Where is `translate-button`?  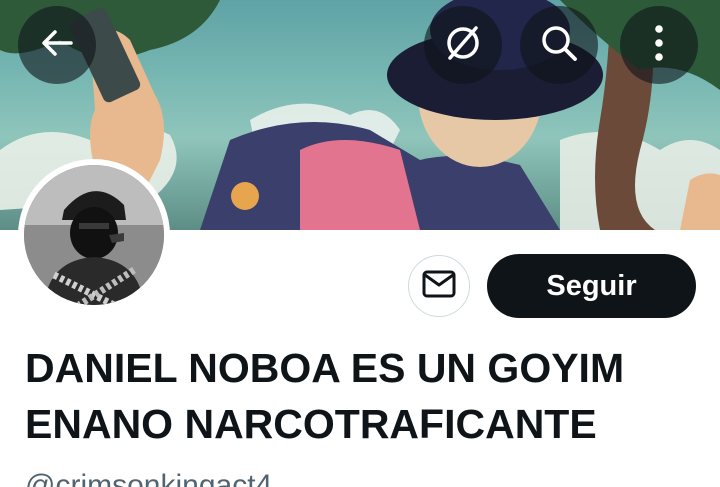
translate-button is located at coordinates (463, 45).